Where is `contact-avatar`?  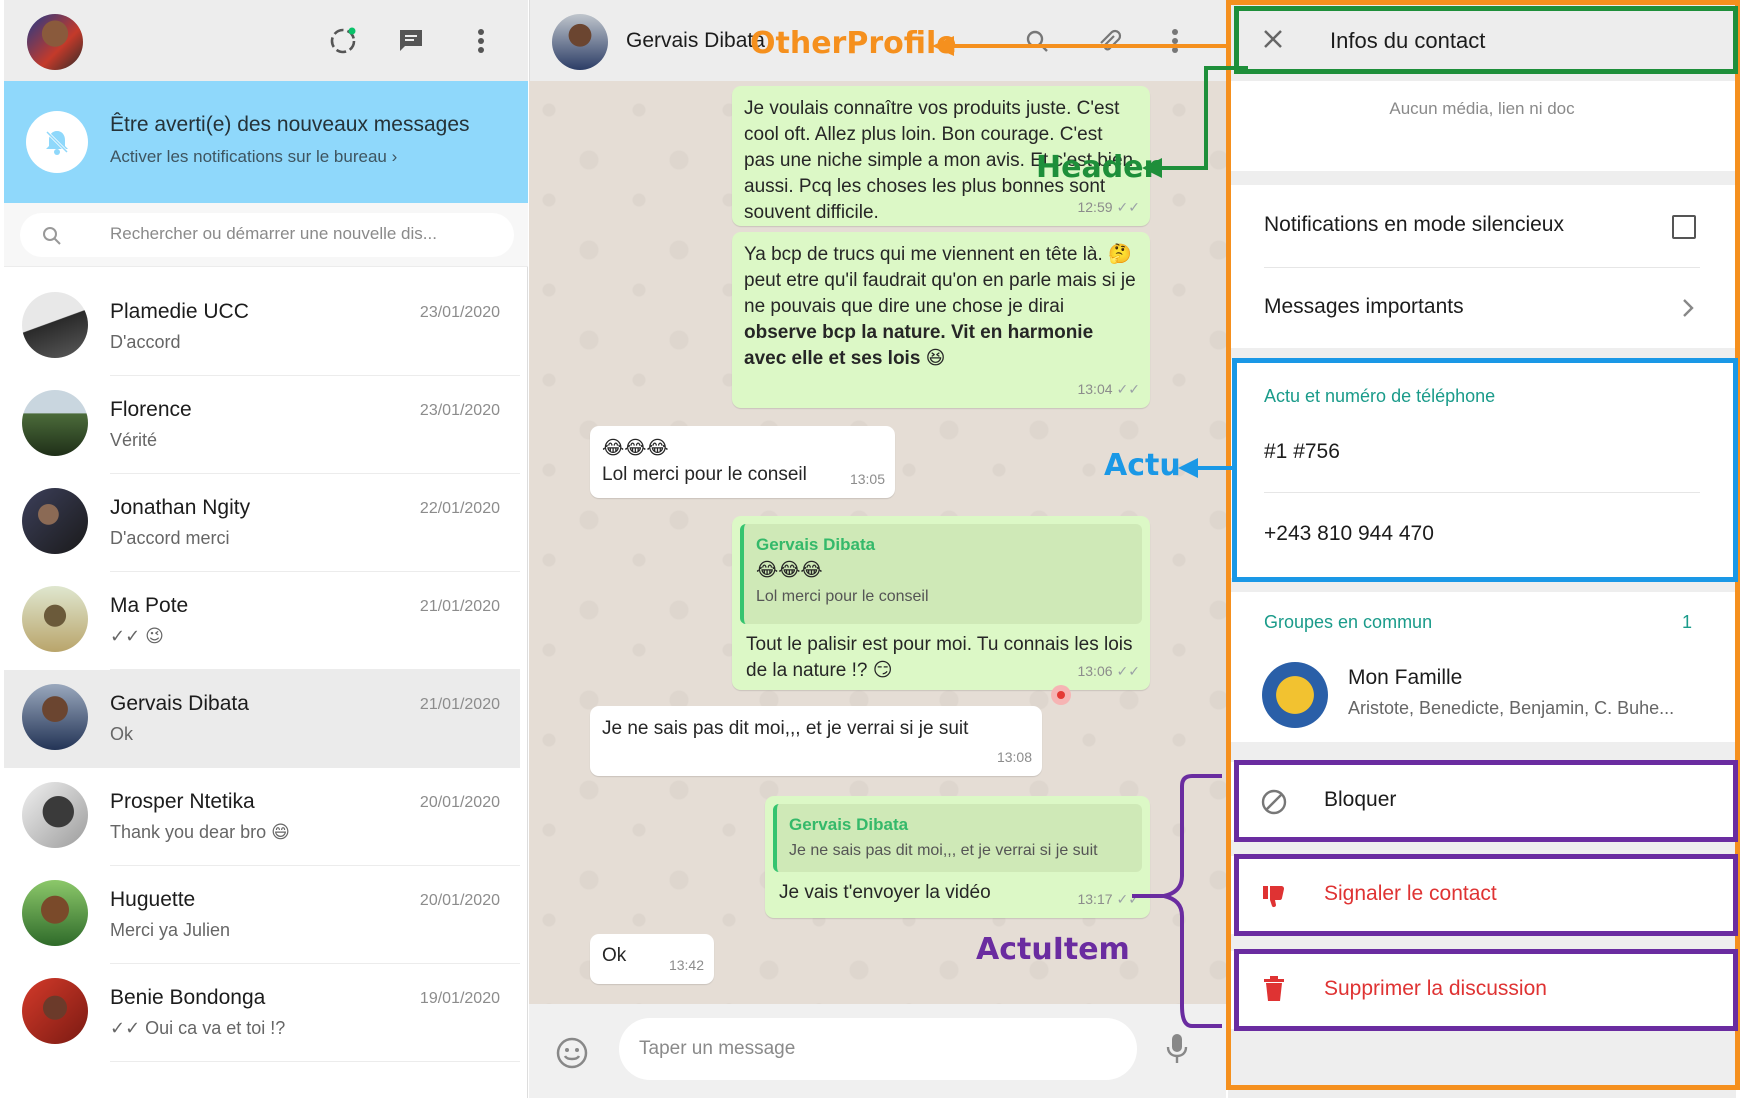 contact-avatar is located at coordinates (580, 42).